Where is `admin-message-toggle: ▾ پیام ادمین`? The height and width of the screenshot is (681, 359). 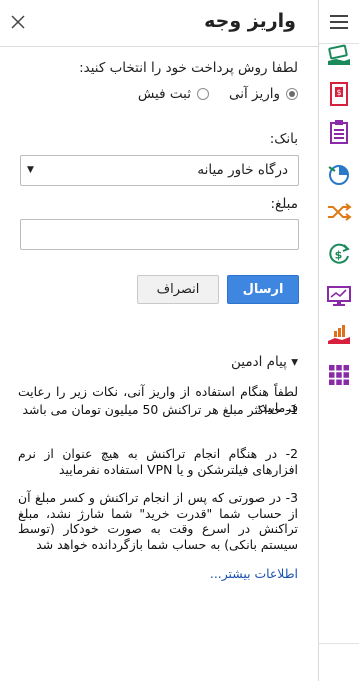 admin-message-toggle: ▾ پیام ادمین is located at coordinates (264, 362).